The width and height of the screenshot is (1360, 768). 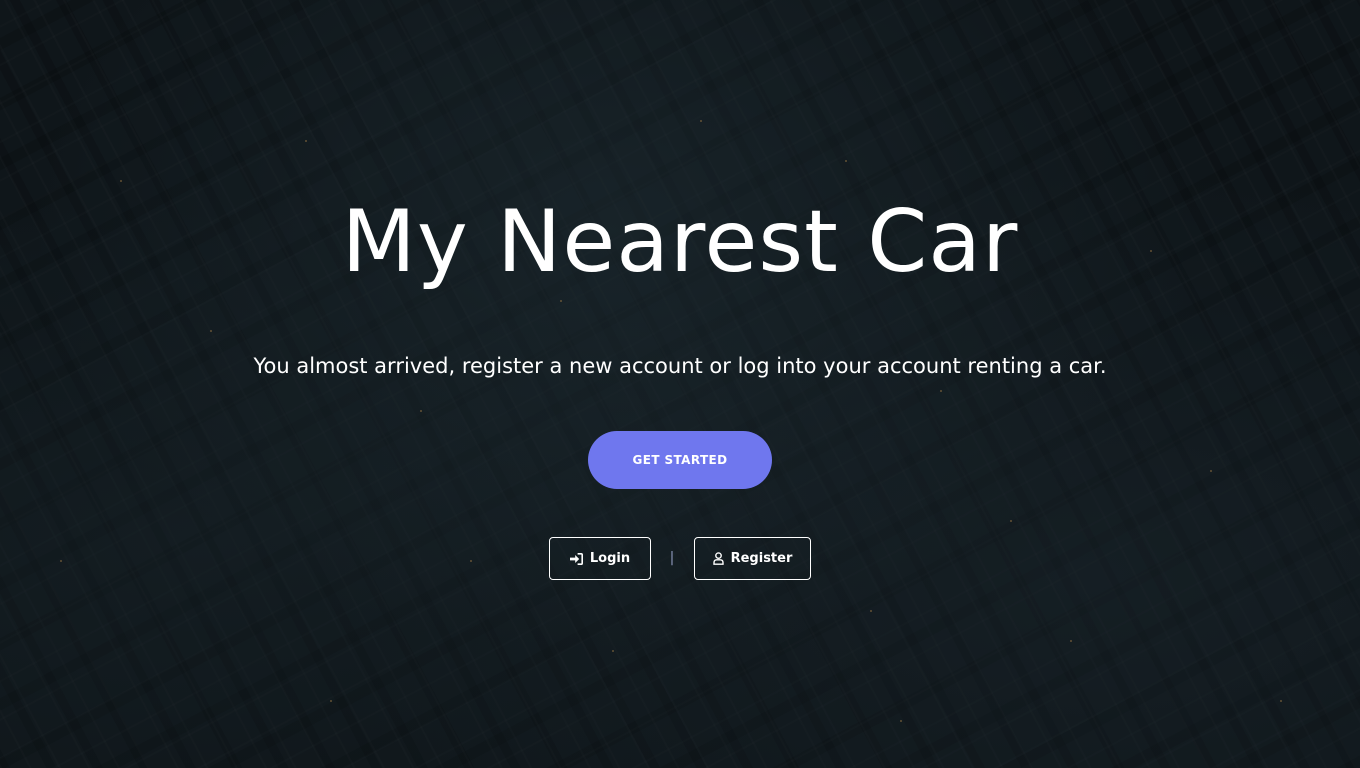 I want to click on register-button: Register, so click(x=752, y=558).